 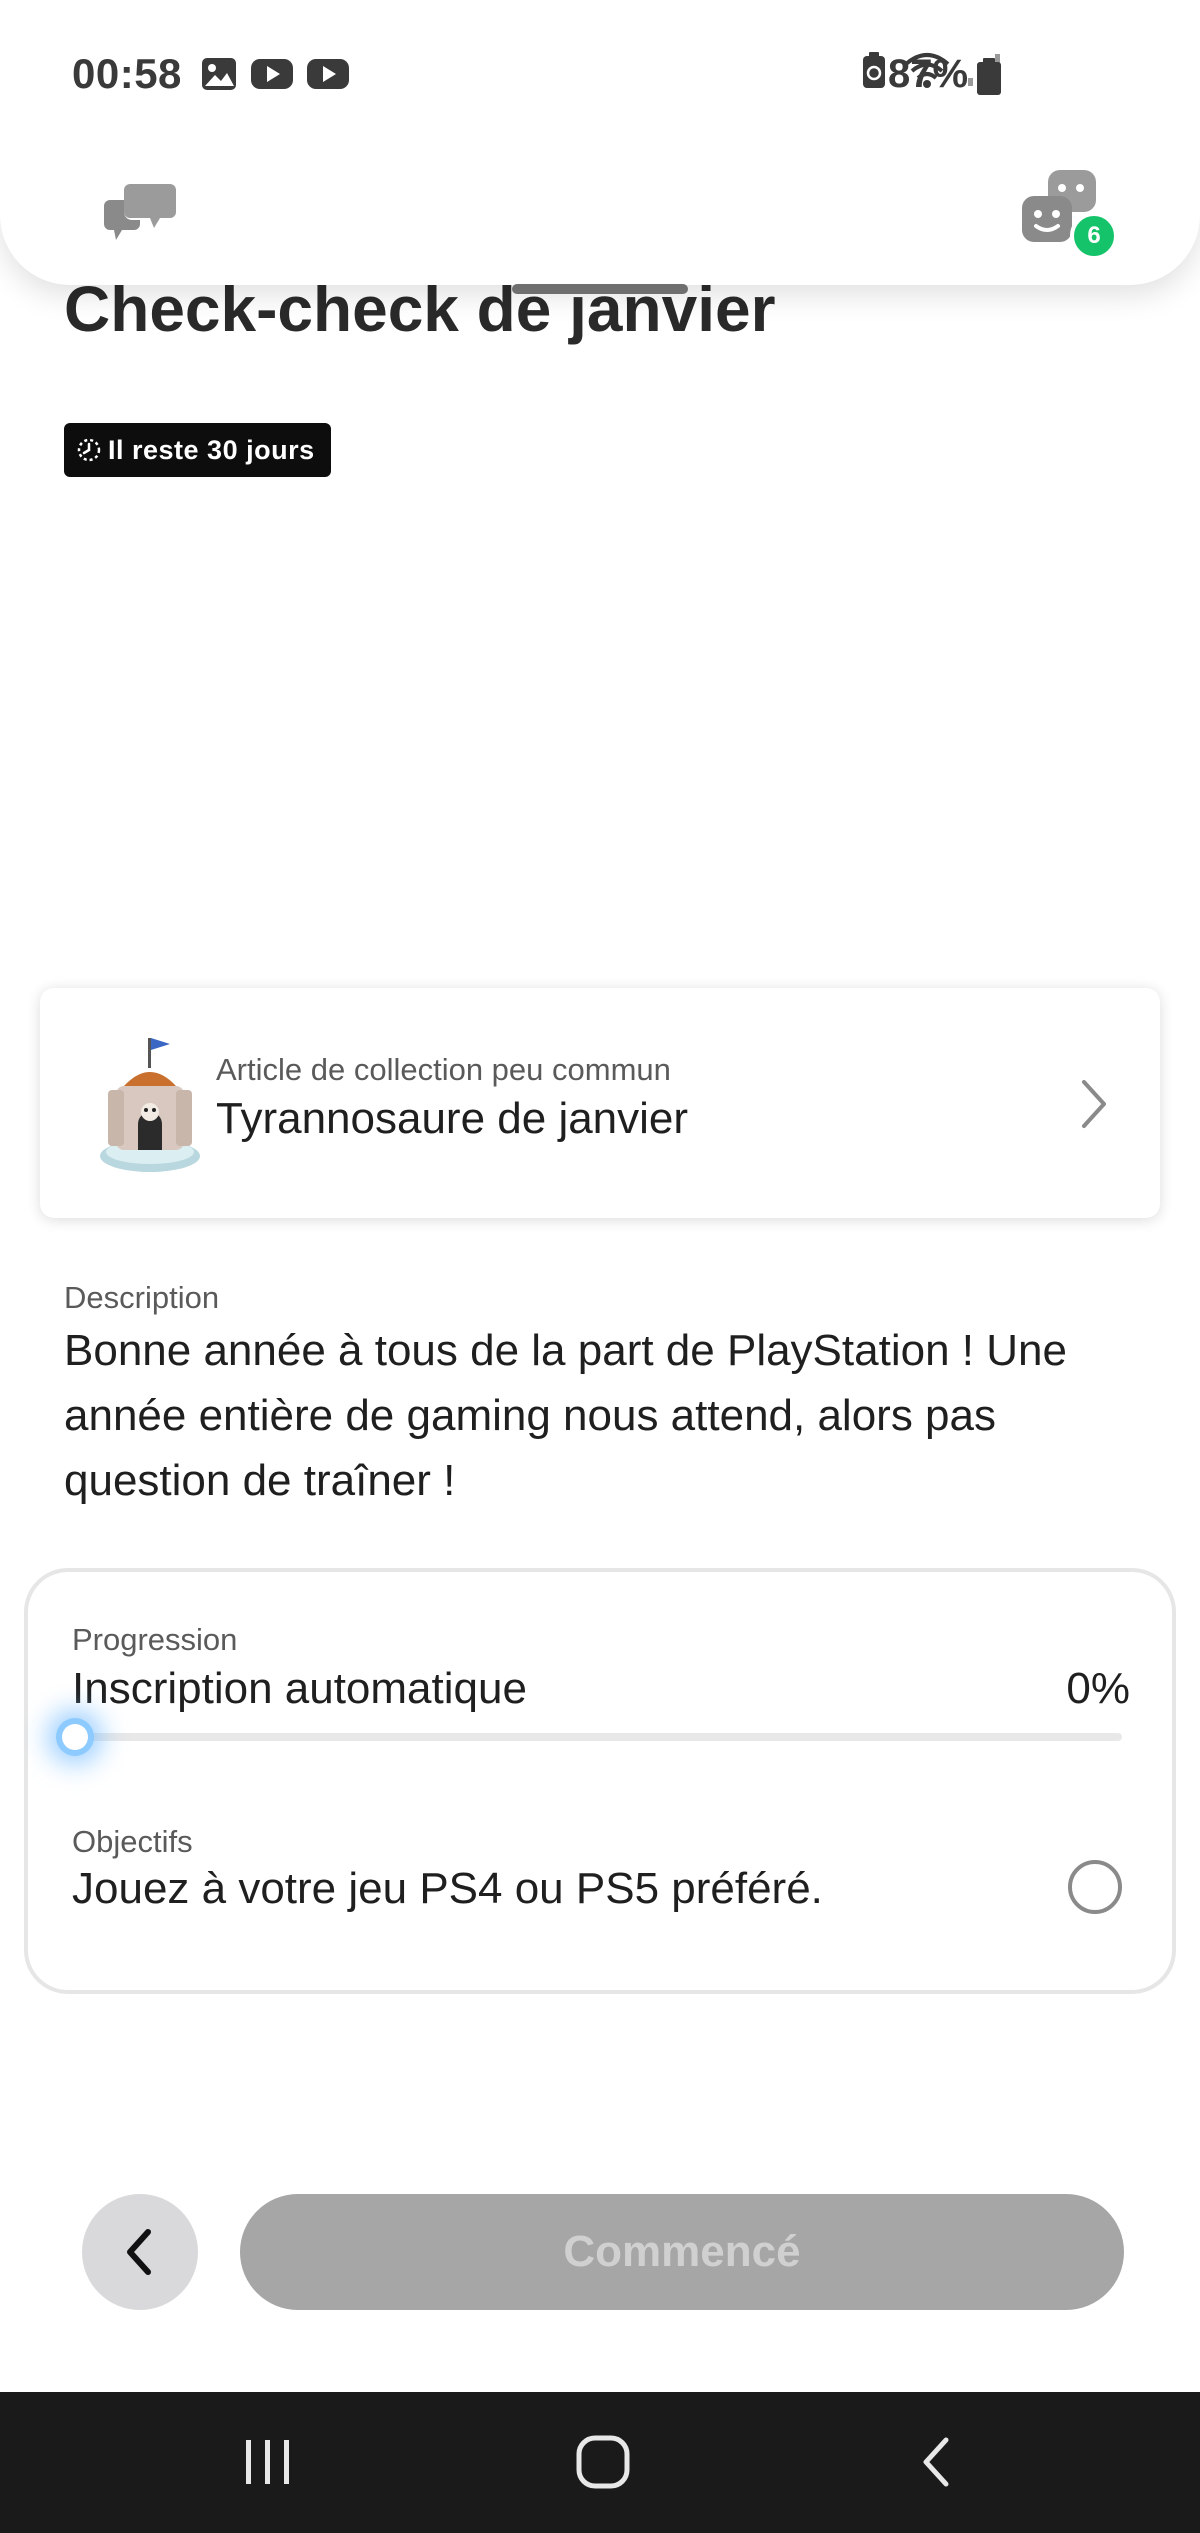 What do you see at coordinates (150, 1105) in the screenshot?
I see `collectible-castle-image` at bounding box center [150, 1105].